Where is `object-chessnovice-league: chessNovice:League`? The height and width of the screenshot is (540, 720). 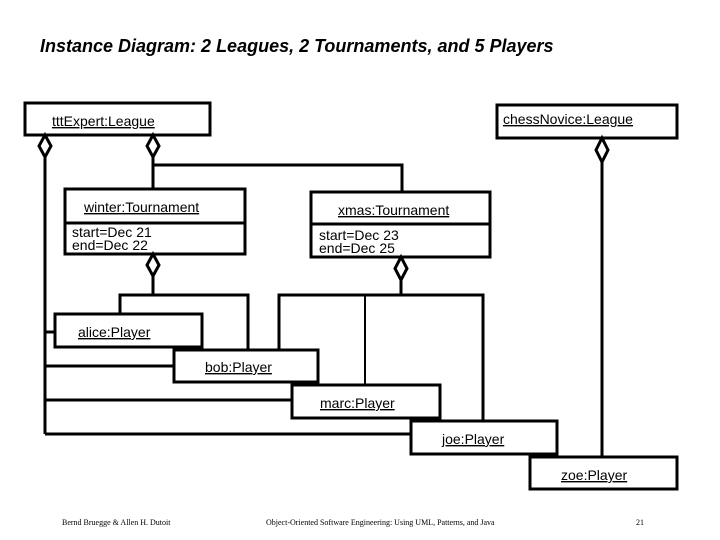 object-chessnovice-league: chessNovice:League is located at coordinates (587, 121).